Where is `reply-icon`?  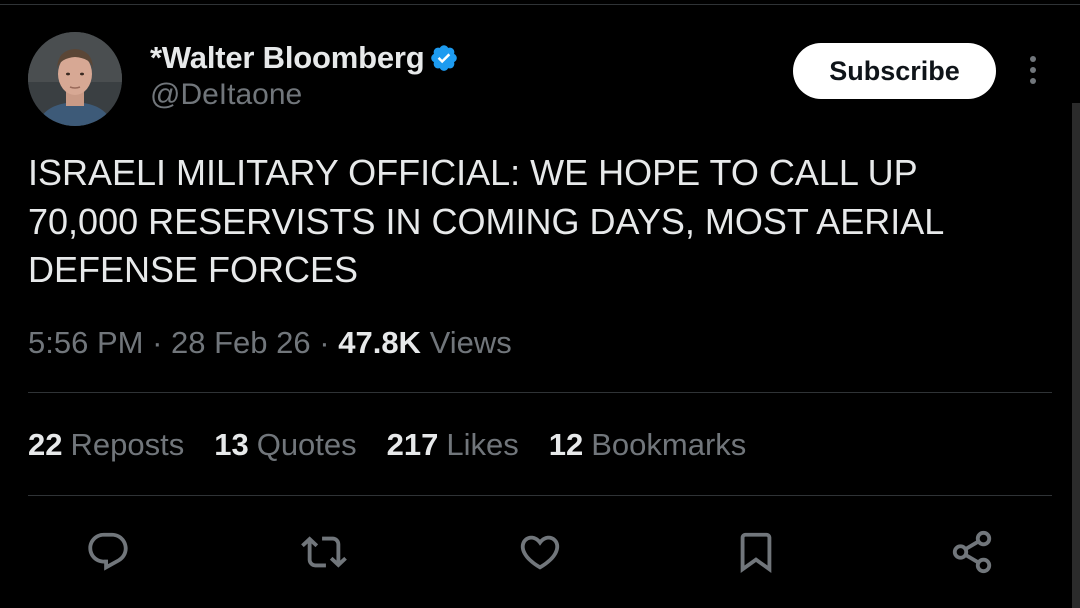 reply-icon is located at coordinates (108, 551).